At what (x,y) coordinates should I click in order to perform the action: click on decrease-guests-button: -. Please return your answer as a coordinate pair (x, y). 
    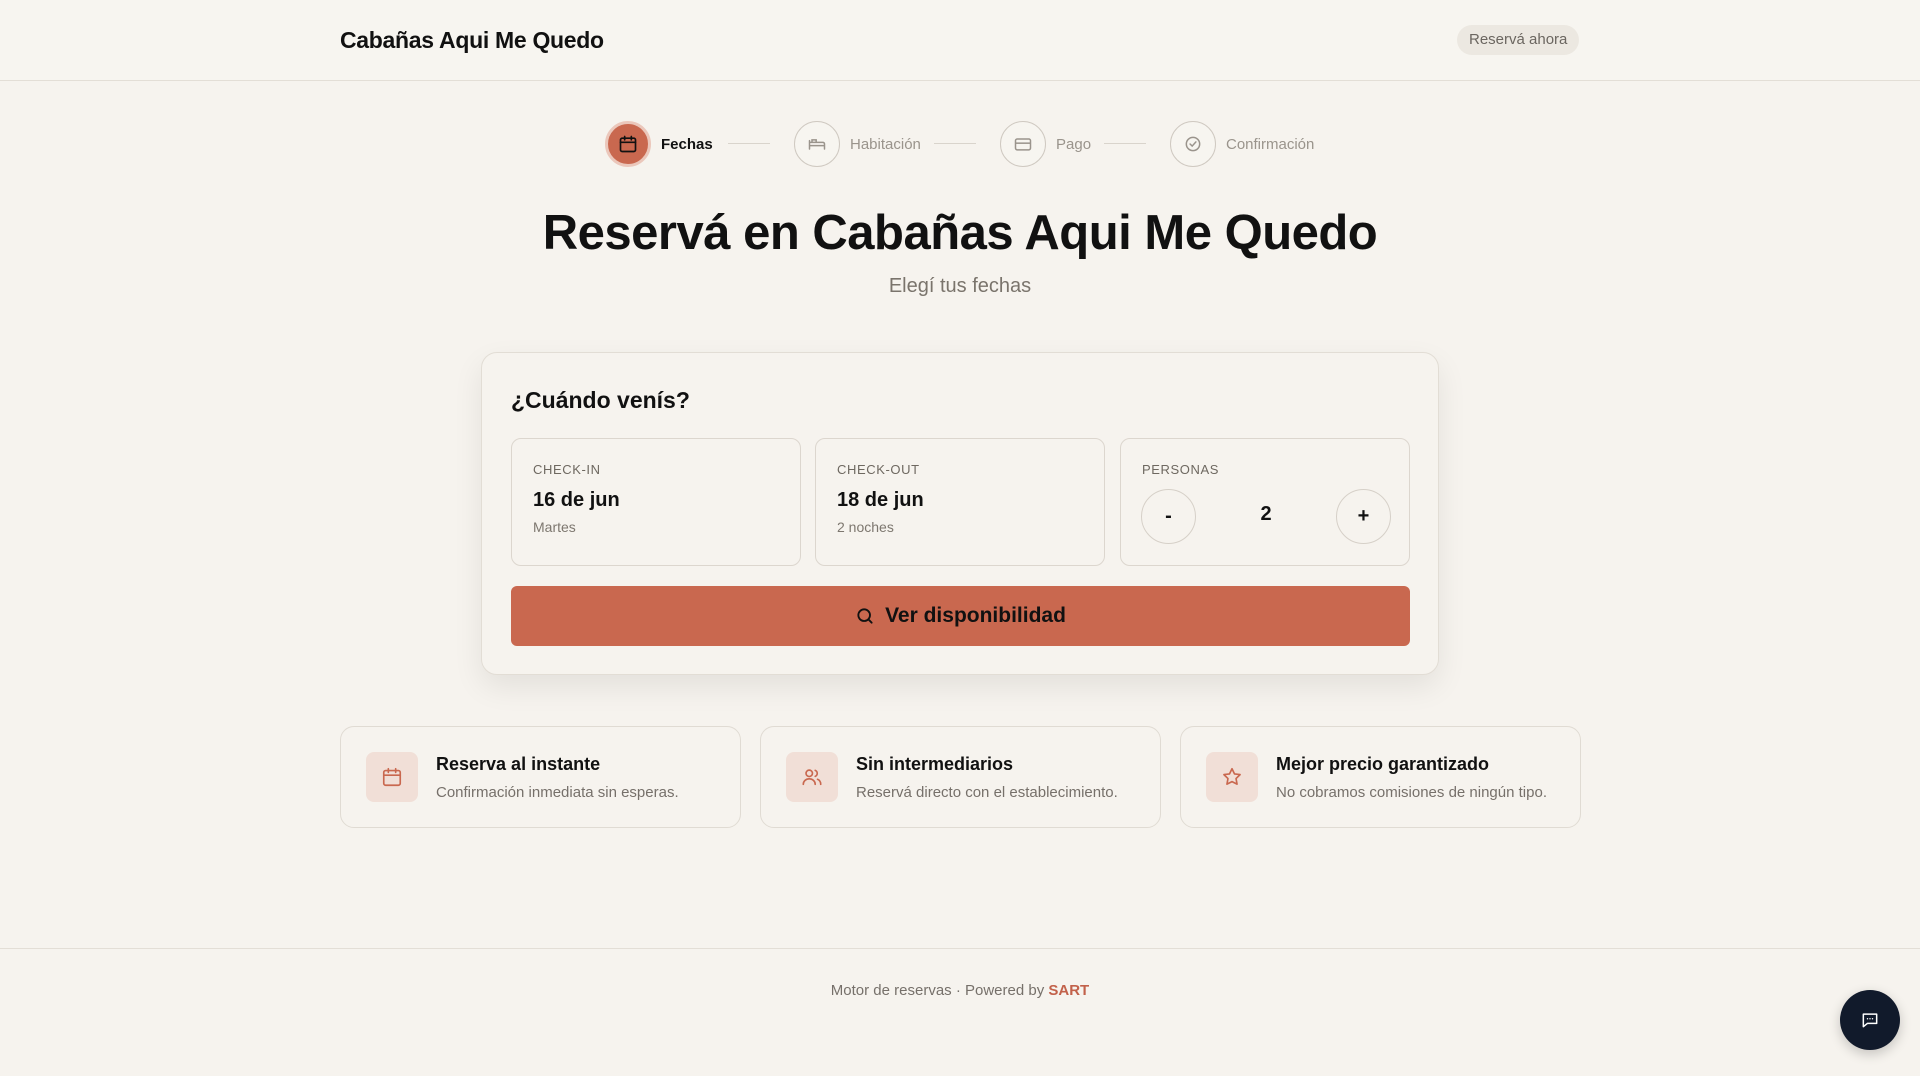
    Looking at the image, I should click on (1168, 516).